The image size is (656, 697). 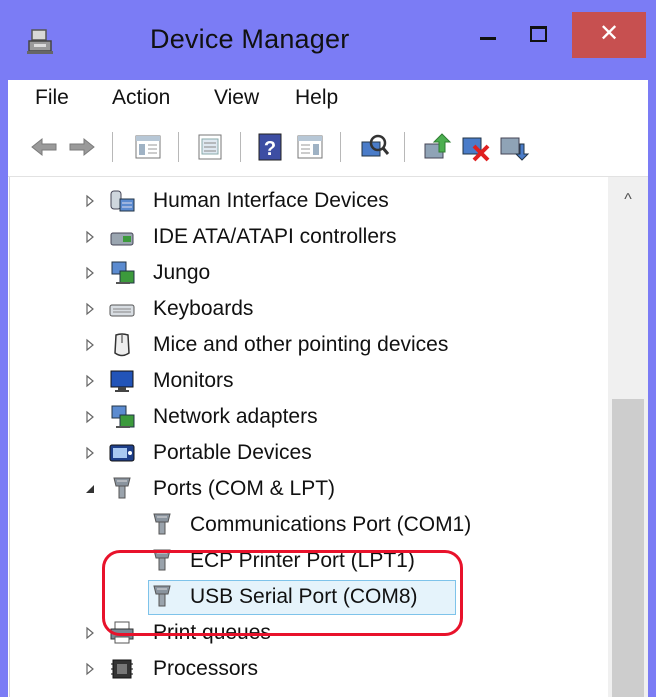 I want to click on tree-item-label: Keyboards, so click(x=203, y=308).